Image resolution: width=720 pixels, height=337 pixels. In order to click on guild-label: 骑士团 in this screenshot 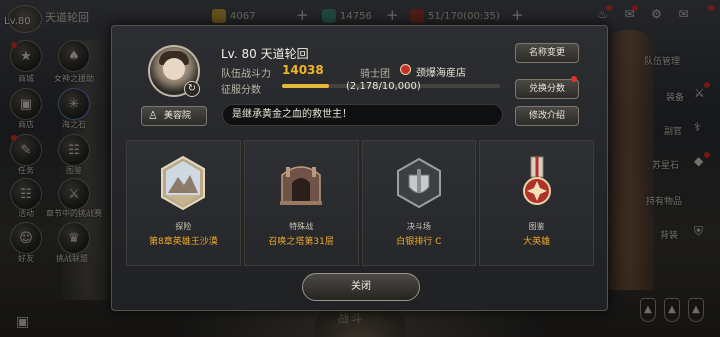, I will do `click(375, 74)`.